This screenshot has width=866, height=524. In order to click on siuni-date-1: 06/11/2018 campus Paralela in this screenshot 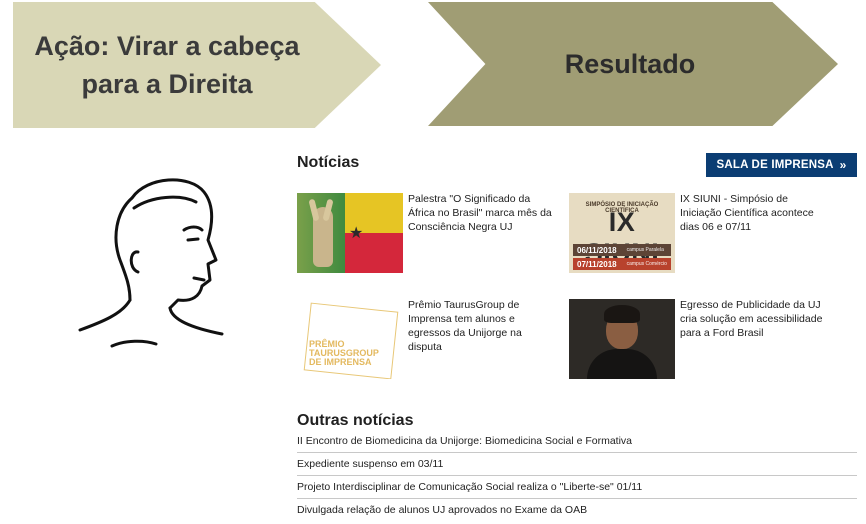, I will do `click(622, 250)`.